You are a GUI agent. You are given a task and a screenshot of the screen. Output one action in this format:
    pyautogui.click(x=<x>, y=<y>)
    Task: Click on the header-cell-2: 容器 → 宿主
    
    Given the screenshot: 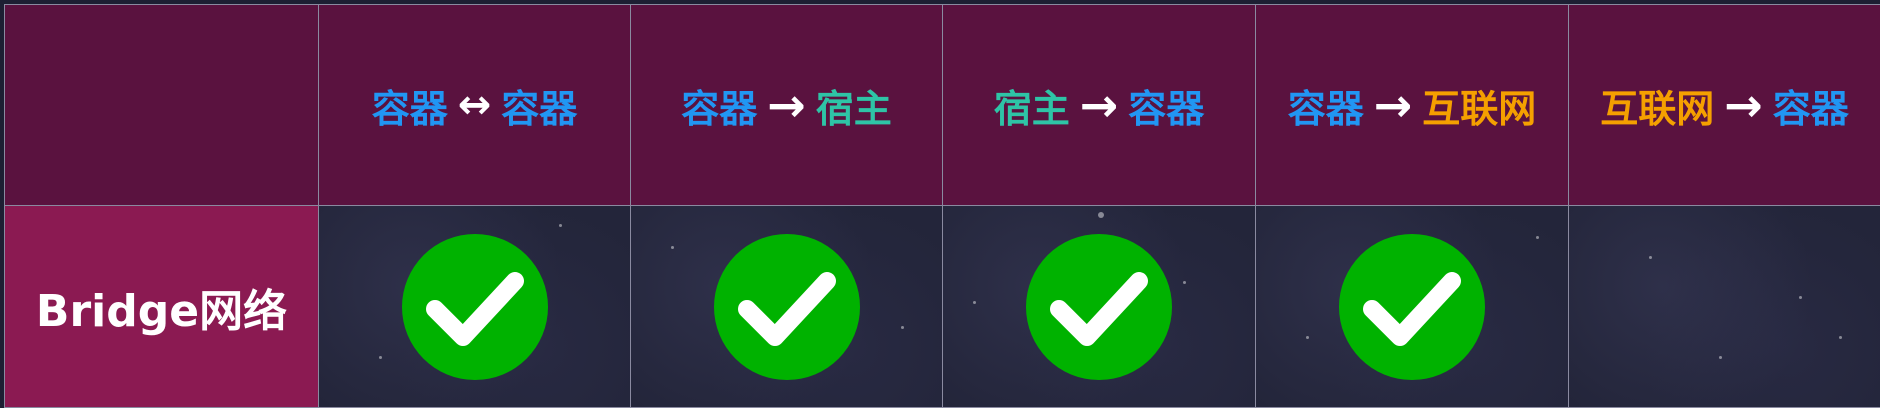 What is the action you would take?
    pyautogui.click(x=787, y=105)
    